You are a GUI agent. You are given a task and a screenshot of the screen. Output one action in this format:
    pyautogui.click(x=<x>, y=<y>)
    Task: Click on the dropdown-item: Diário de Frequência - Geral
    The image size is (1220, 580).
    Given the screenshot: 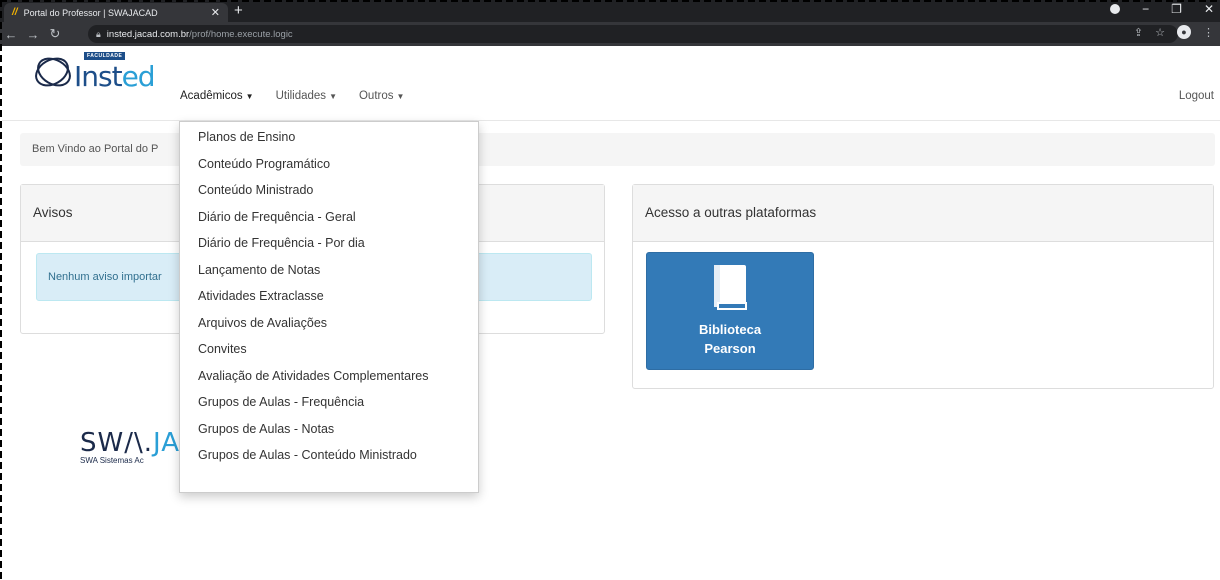 What is the action you would take?
    pyautogui.click(x=329, y=217)
    